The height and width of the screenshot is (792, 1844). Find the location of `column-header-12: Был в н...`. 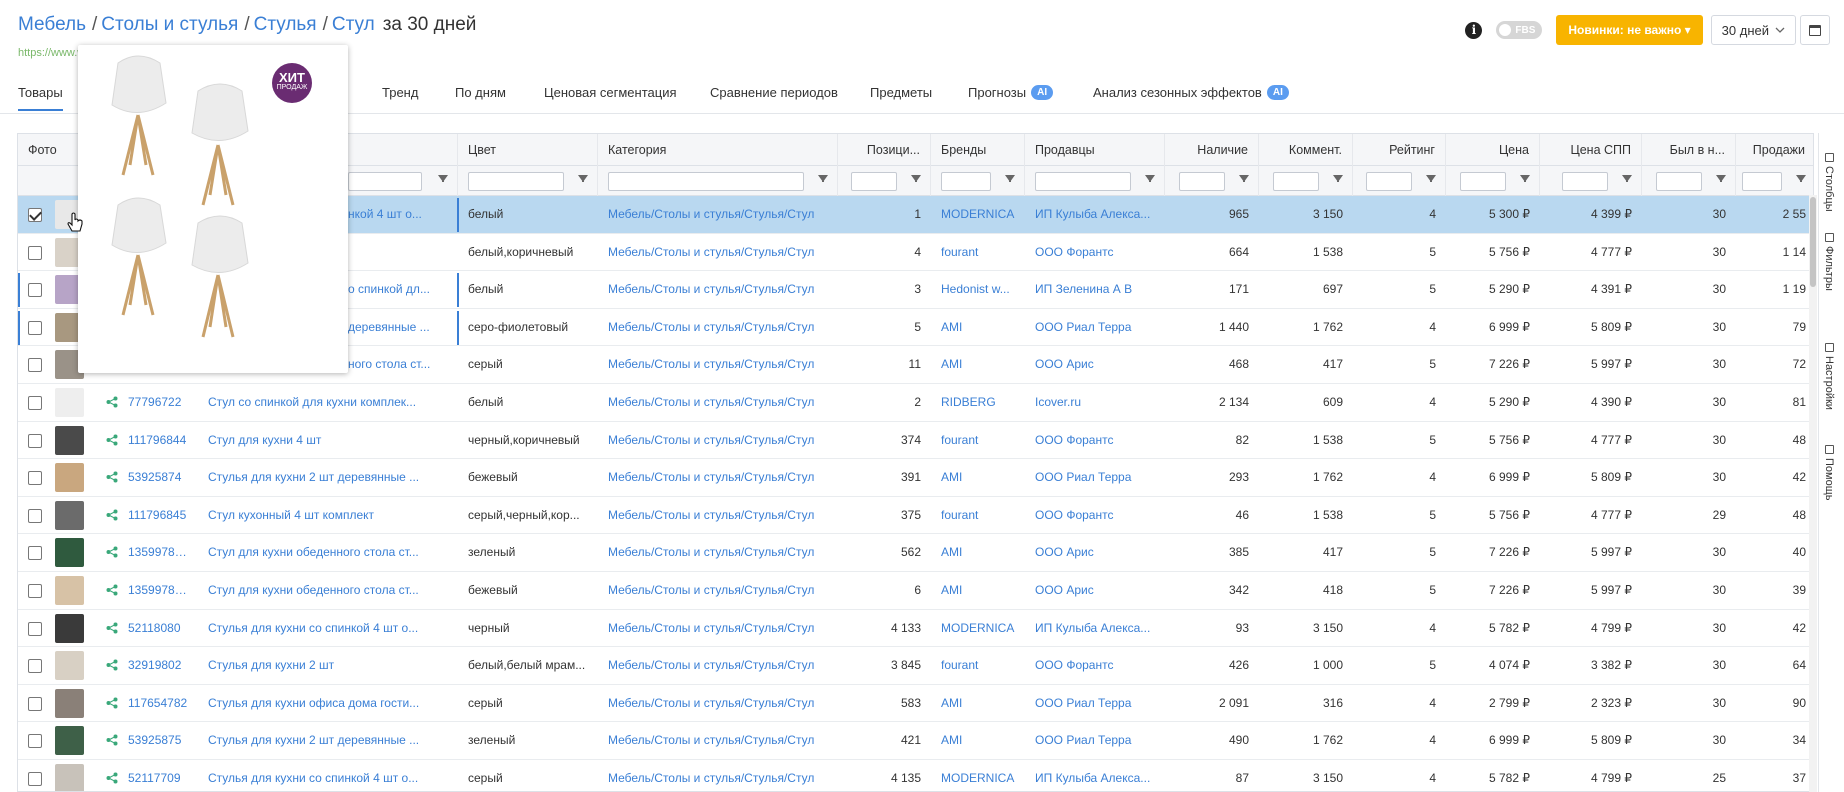

column-header-12: Был в н... is located at coordinates (1689, 150).